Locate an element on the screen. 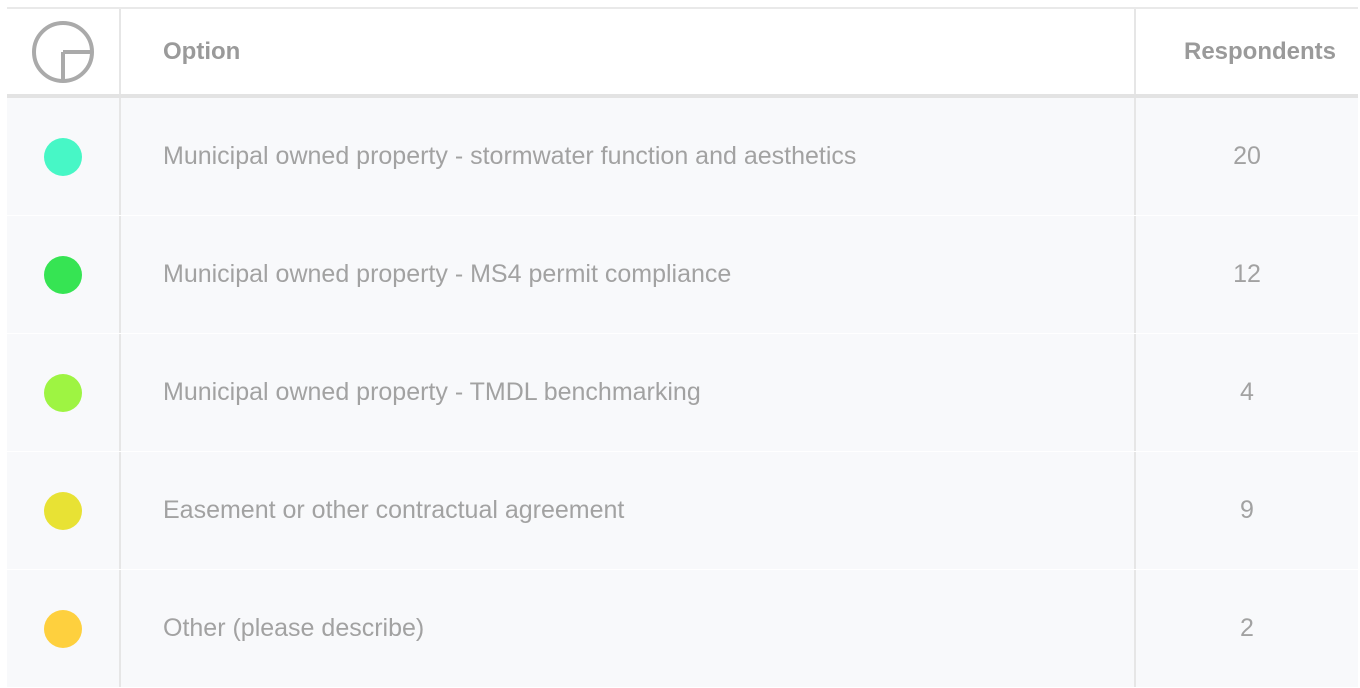  respondents-column-header: Respondents is located at coordinates (1259, 51).